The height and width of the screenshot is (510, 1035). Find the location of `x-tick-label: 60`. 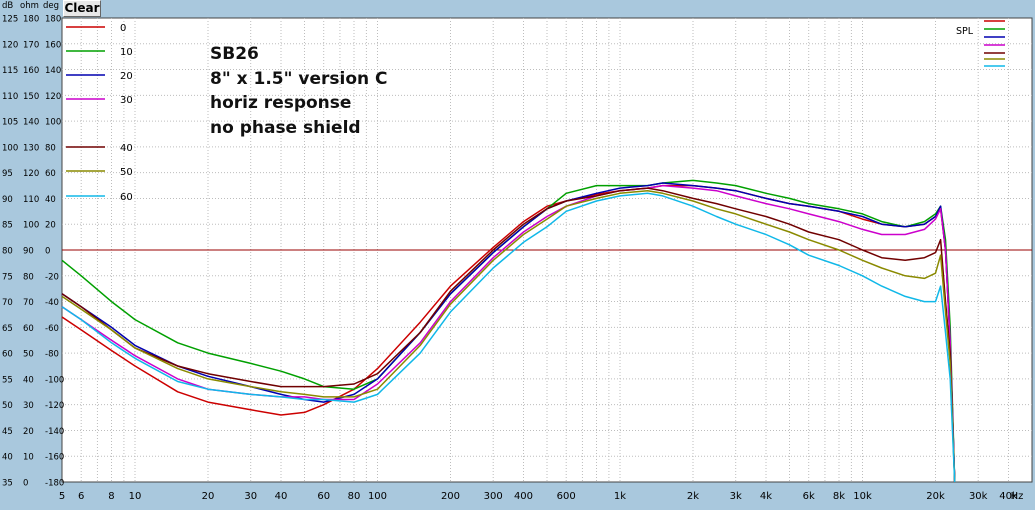

x-tick-label: 60 is located at coordinates (323, 496).